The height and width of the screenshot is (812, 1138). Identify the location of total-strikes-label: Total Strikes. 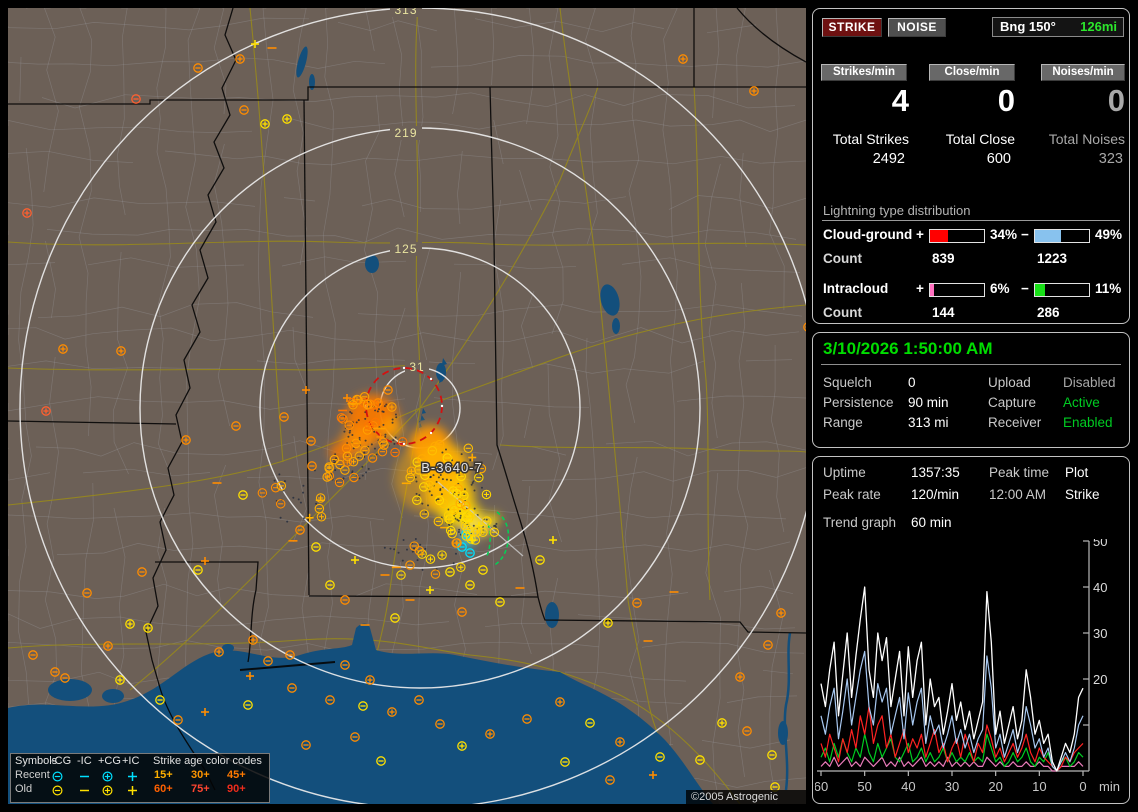
(870, 139).